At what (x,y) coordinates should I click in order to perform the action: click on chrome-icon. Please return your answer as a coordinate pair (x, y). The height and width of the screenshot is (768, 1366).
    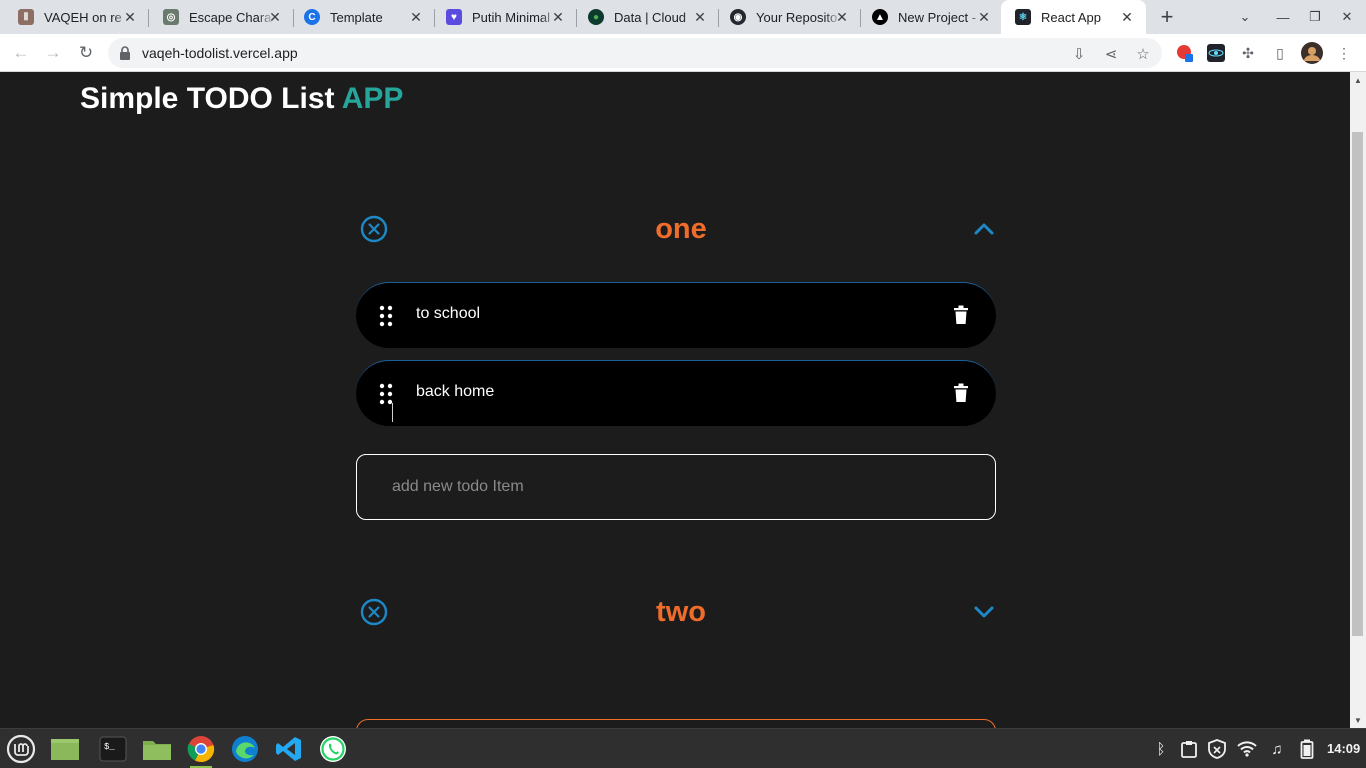
    Looking at the image, I should click on (201, 750).